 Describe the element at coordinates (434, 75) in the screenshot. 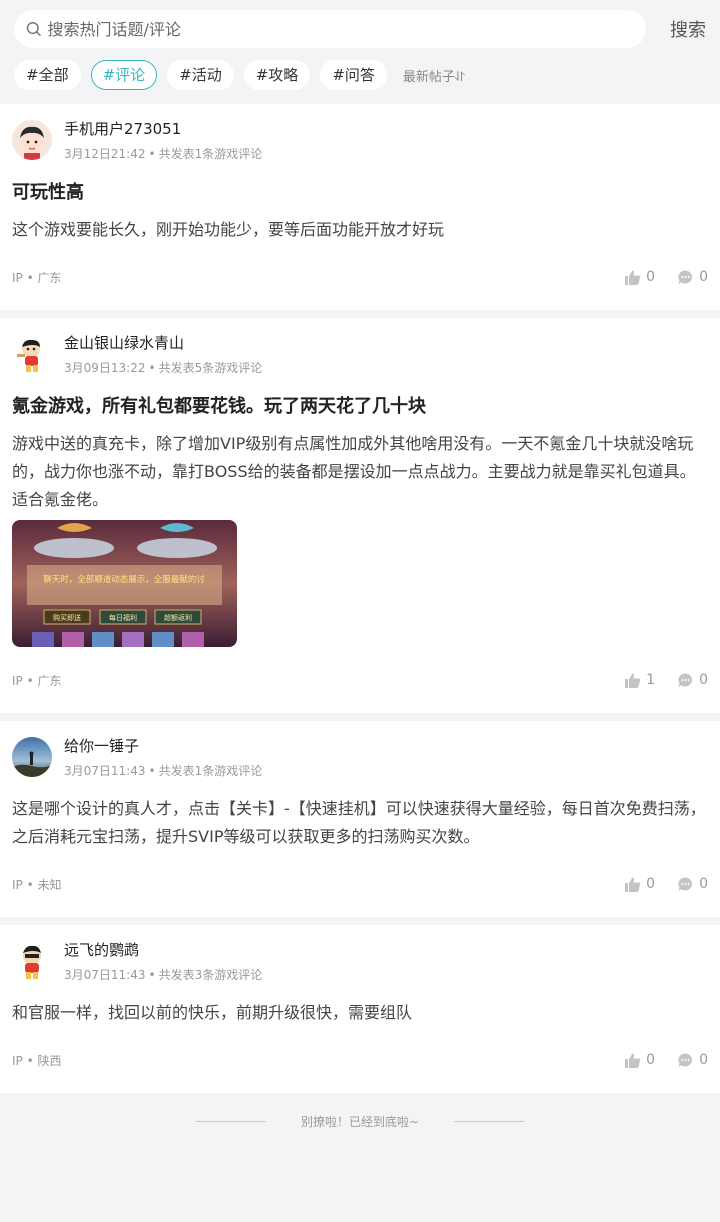

I see `sort-dropdown: 最新帖子⥯` at that location.